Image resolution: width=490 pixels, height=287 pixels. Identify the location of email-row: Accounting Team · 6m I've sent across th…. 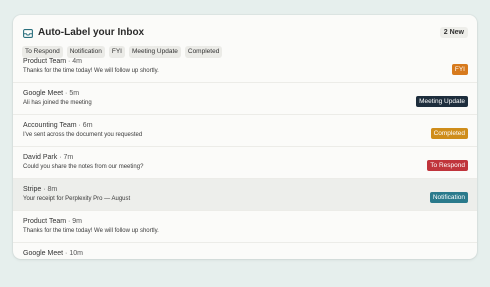
(245, 131).